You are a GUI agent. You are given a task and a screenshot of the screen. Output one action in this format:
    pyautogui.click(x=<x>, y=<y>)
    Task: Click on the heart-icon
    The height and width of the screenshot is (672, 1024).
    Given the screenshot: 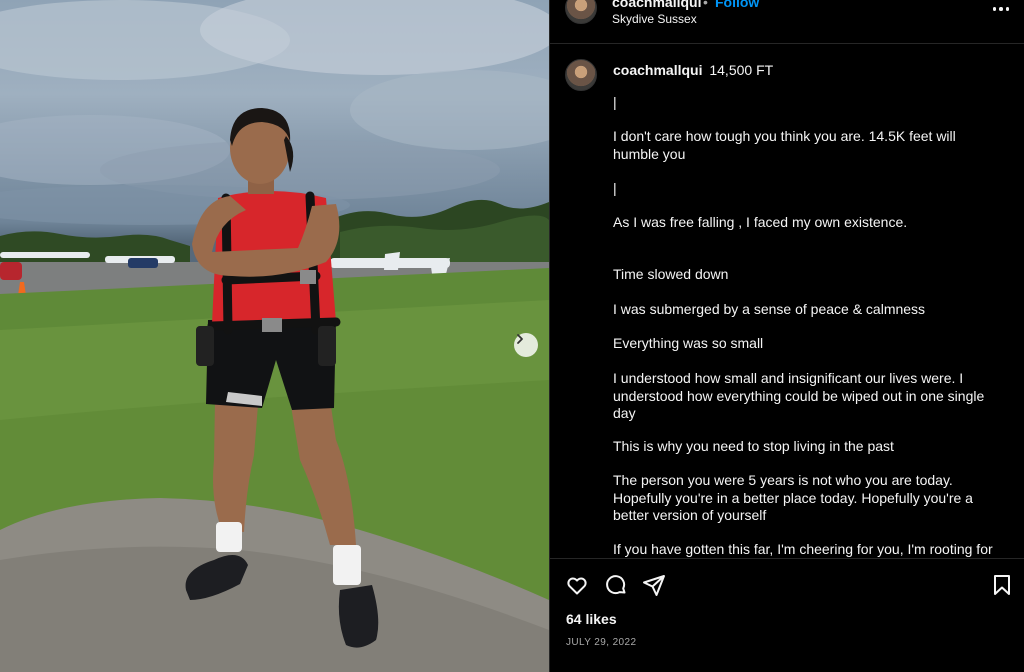 What is the action you would take?
    pyautogui.click(x=577, y=585)
    